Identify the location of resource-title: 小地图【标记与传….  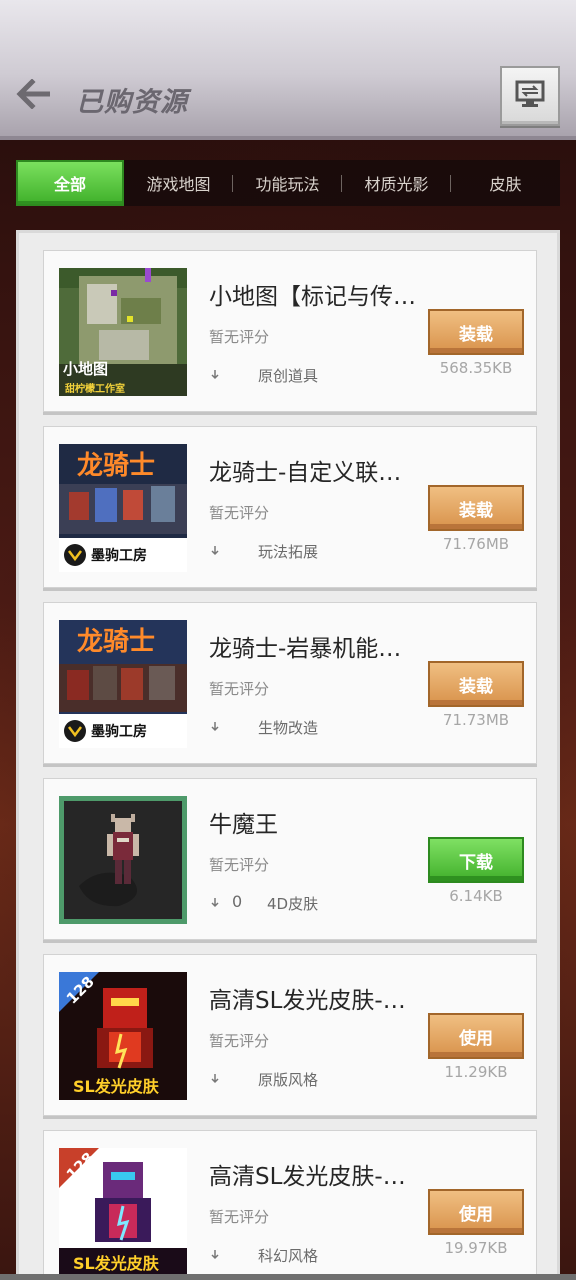
(312, 297).